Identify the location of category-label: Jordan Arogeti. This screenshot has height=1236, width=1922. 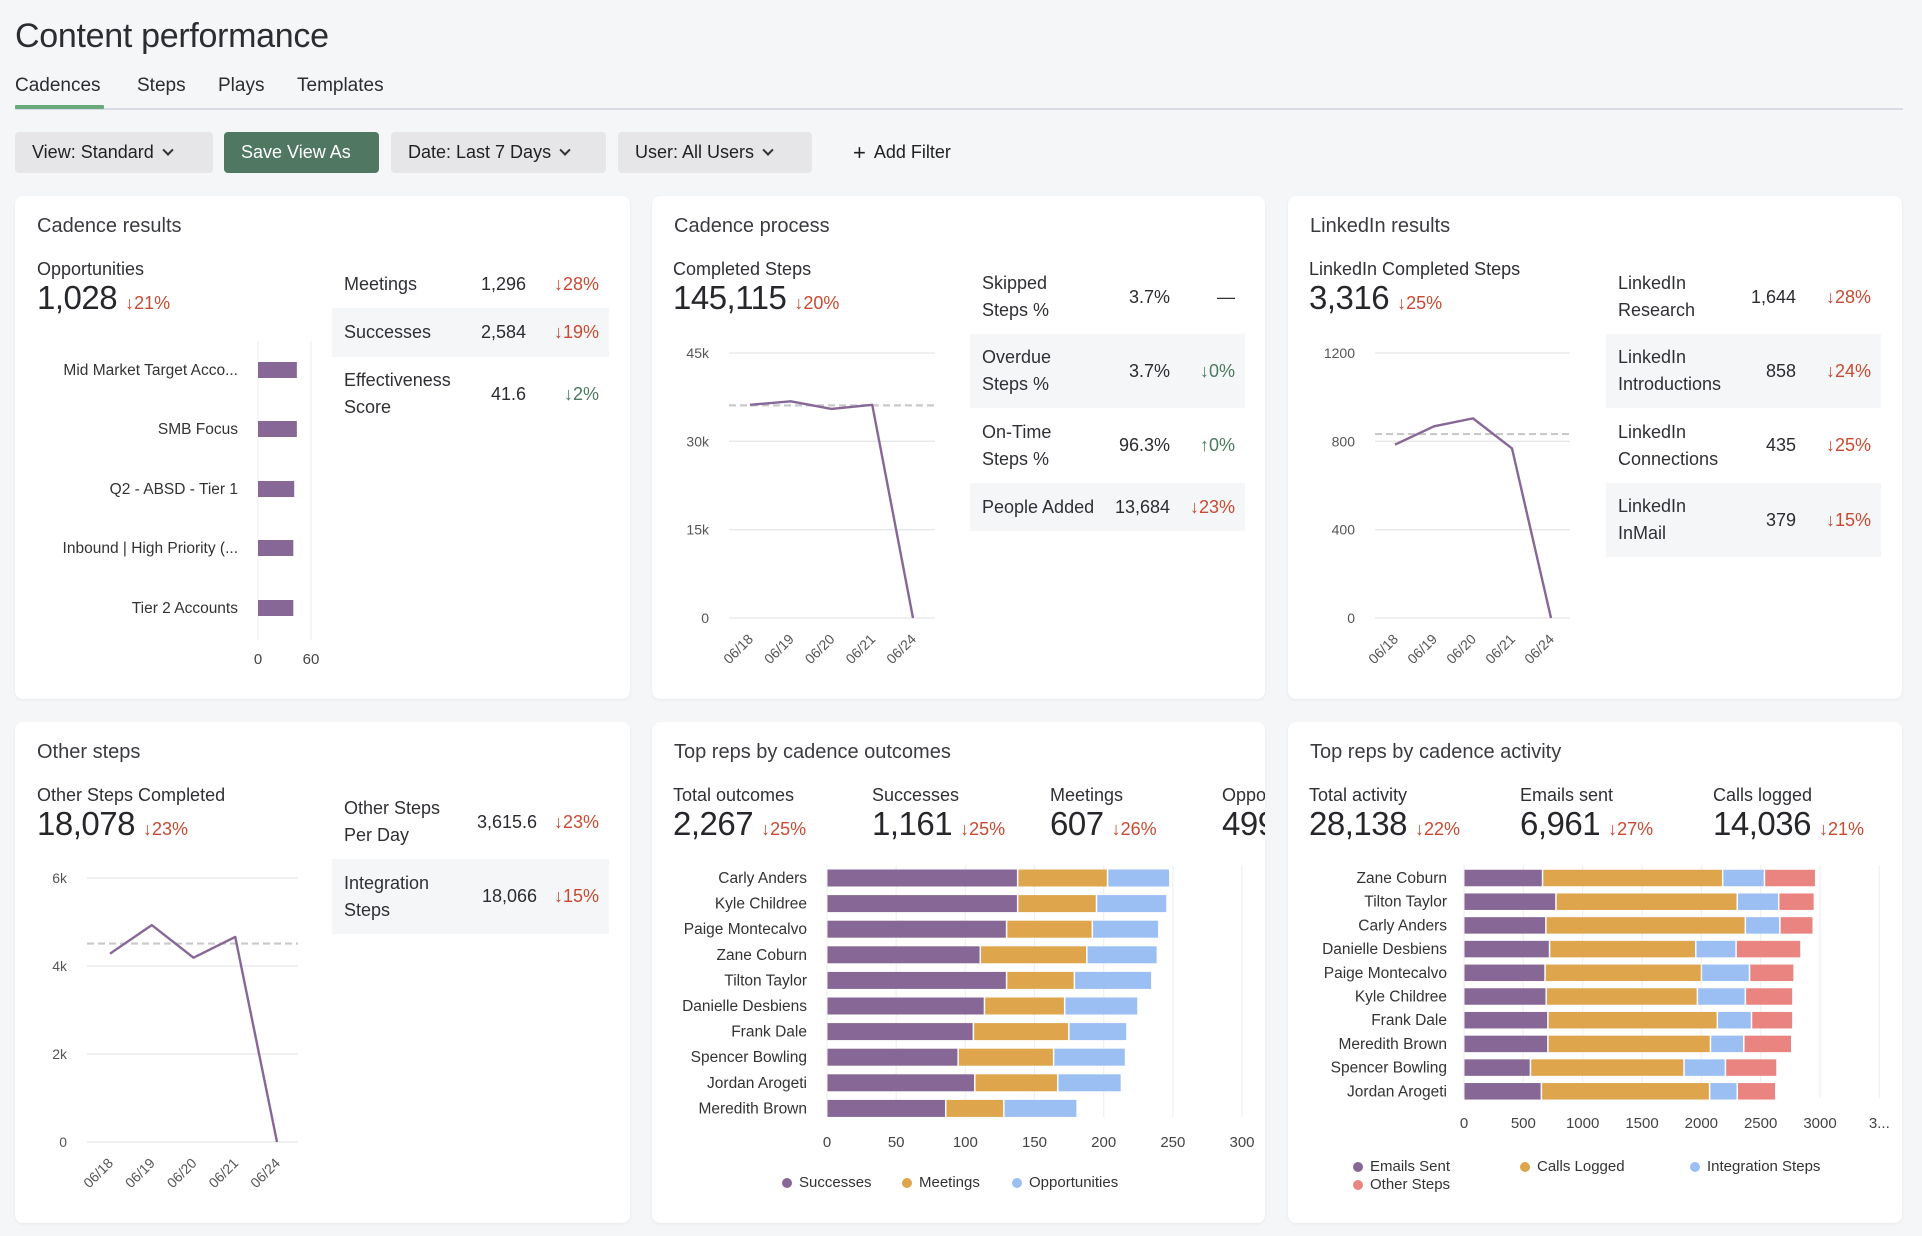
(1397, 1091).